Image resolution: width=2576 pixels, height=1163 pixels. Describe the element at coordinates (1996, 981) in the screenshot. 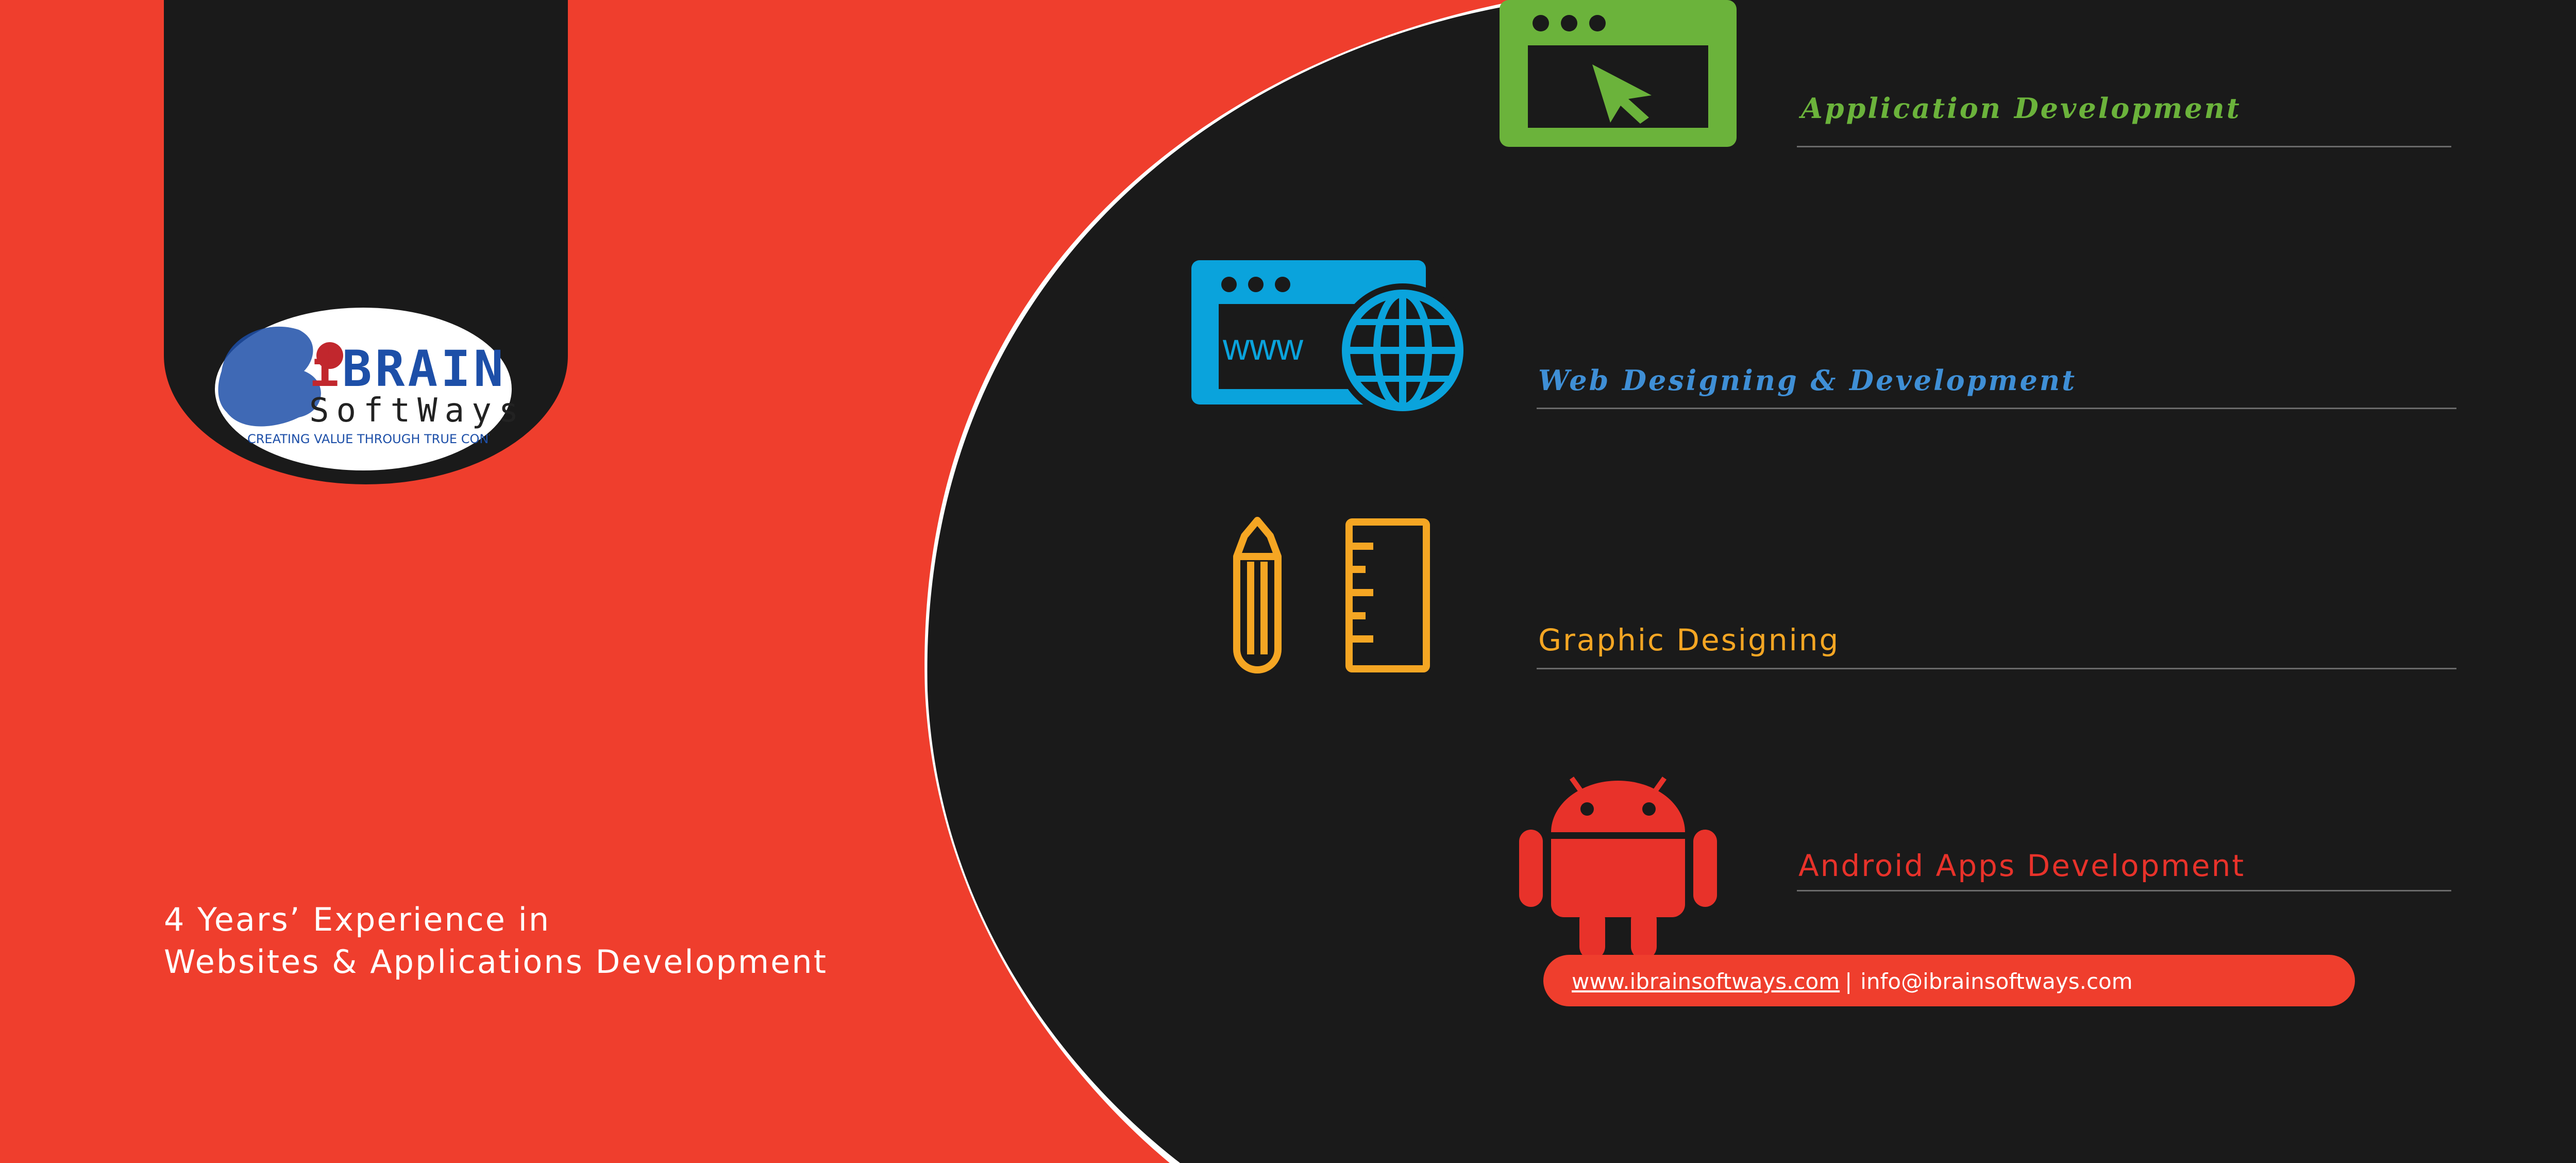

I see `email-text: info@ibrainsoftways.com` at that location.